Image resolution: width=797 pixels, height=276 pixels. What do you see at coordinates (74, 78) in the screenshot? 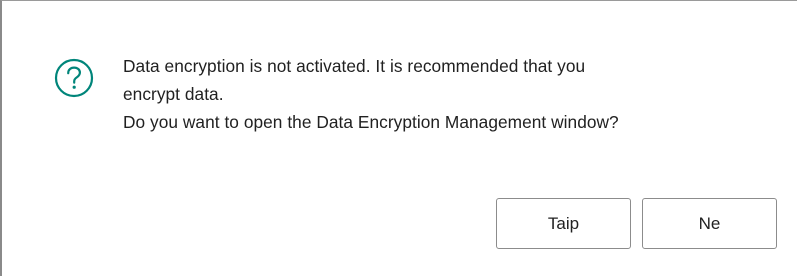
I see `question-circle-icon` at bounding box center [74, 78].